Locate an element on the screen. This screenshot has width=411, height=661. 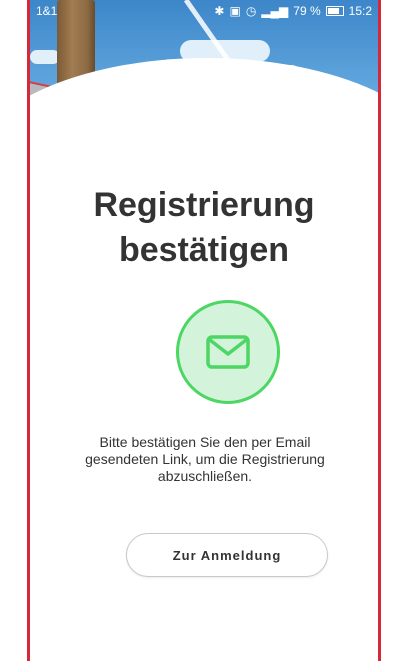
mail-status-circle is located at coordinates (228, 352).